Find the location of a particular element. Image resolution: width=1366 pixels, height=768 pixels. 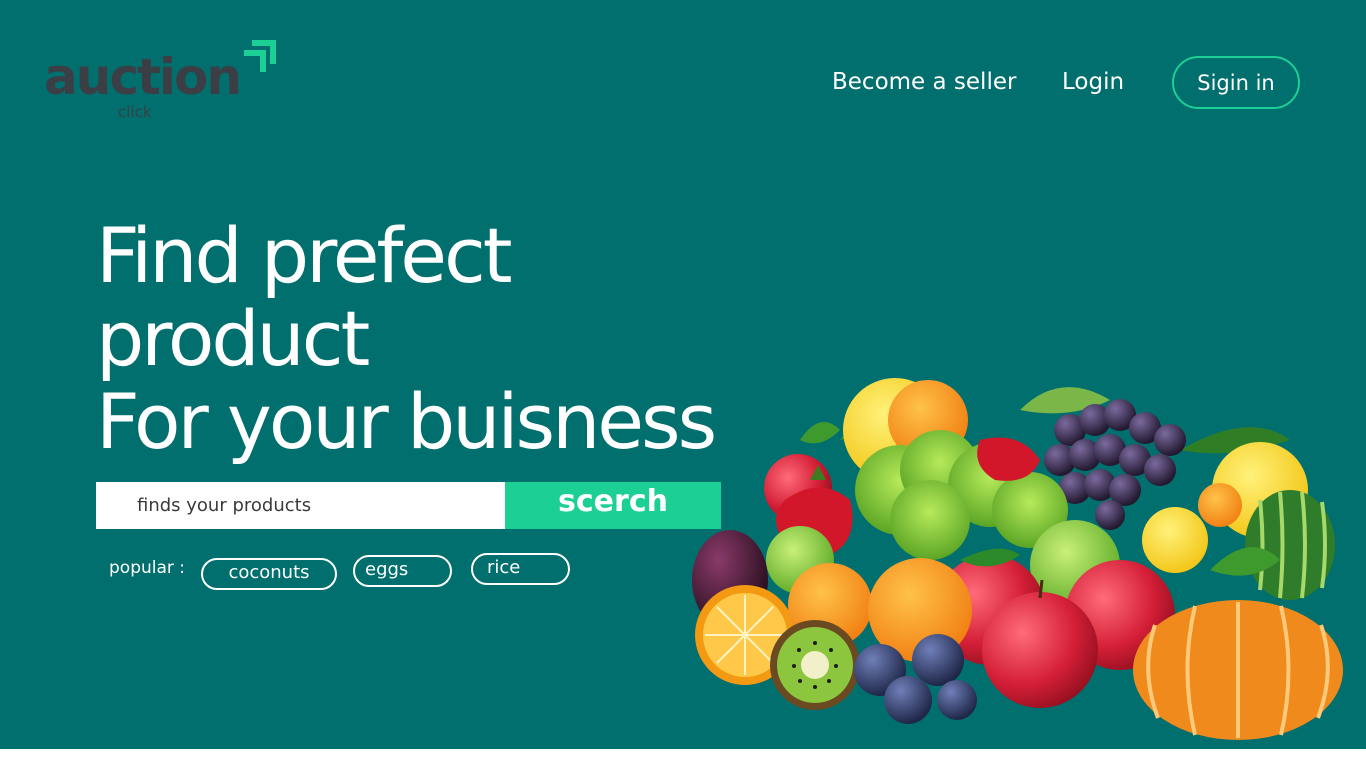

nav-become-seller-link: Become a seller is located at coordinates (924, 82).